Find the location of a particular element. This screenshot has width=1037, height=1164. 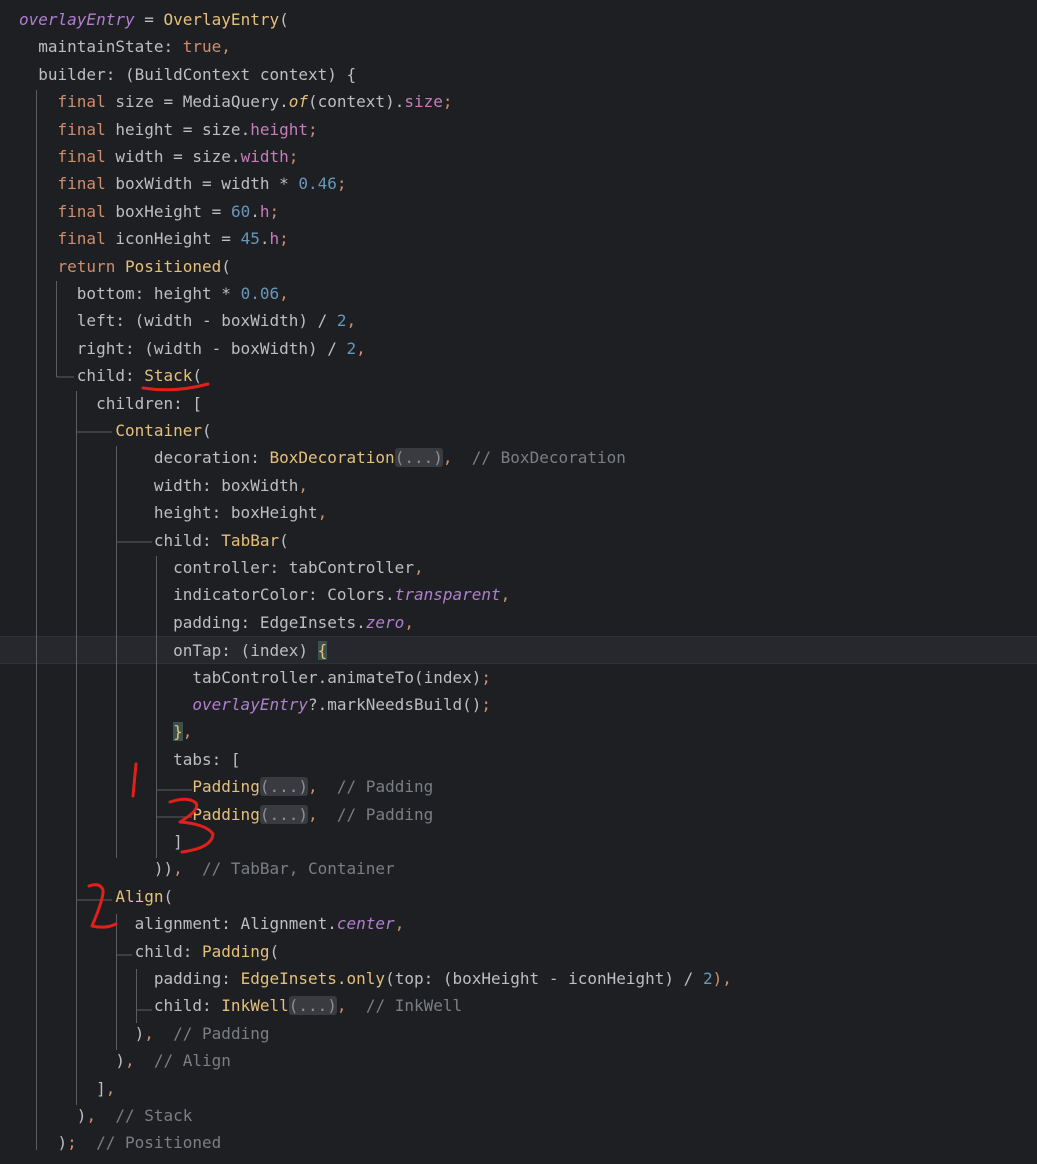

code-comment: // InkWell is located at coordinates (404, 1006).